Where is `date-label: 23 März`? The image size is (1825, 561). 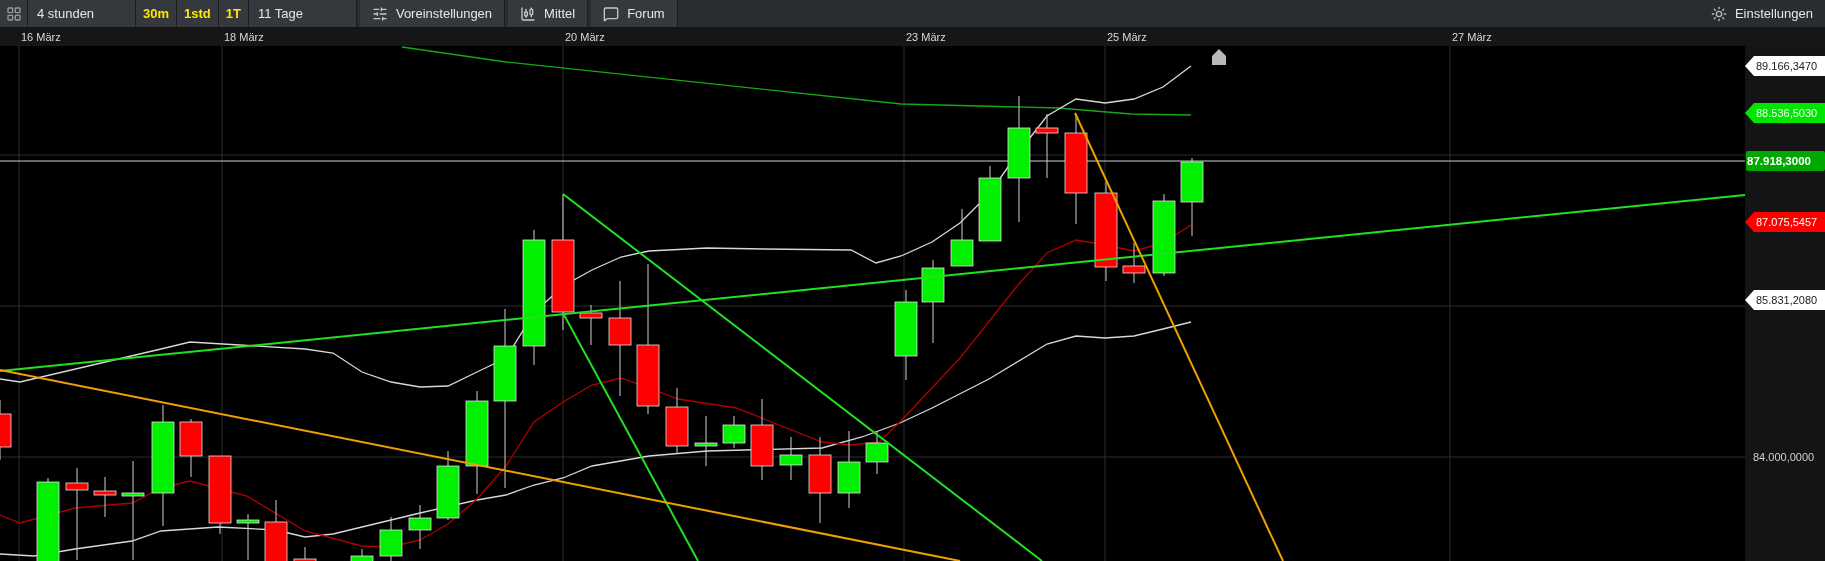 date-label: 23 März is located at coordinates (926, 37).